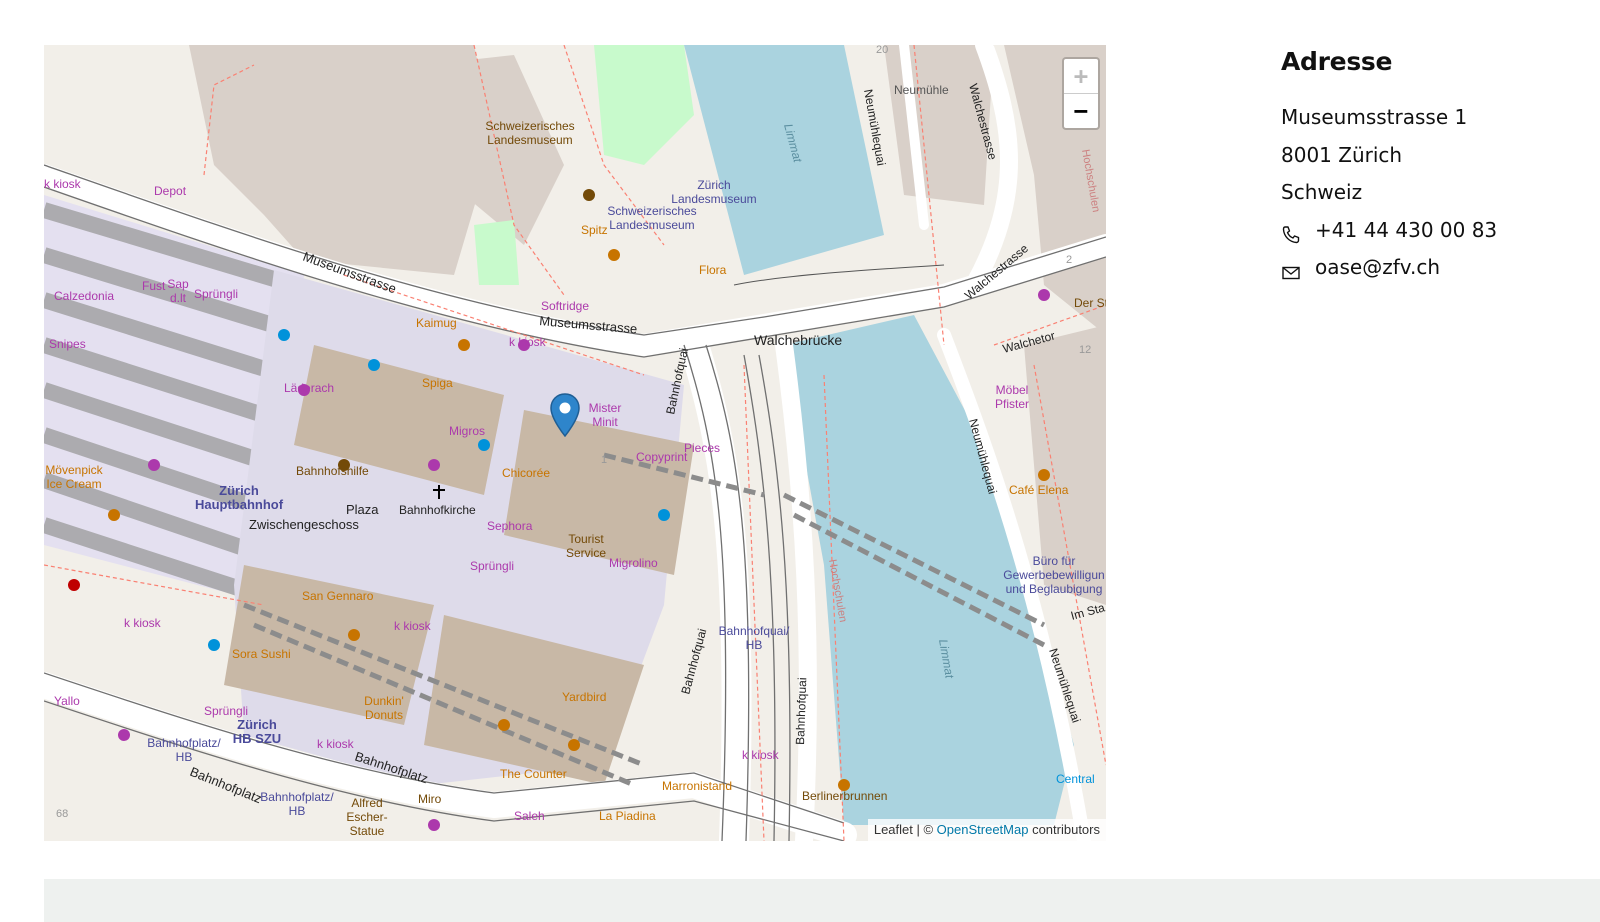  Describe the element at coordinates (1293, 268) in the screenshot. I see `envelope-icon` at that location.